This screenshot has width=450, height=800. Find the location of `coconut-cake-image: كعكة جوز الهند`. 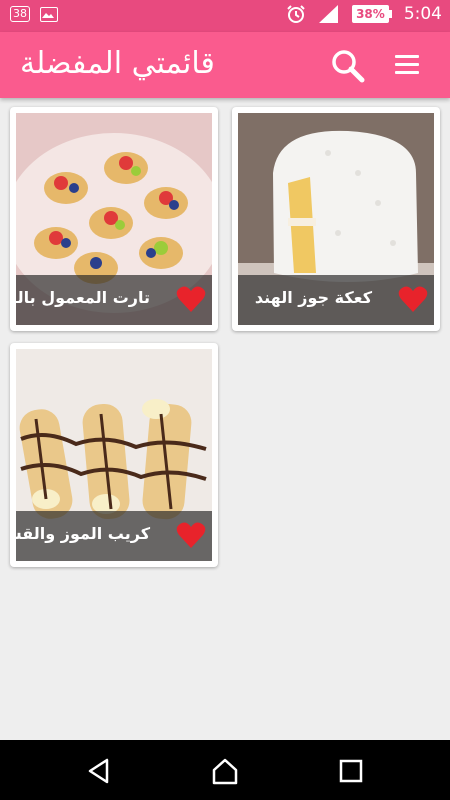

coconut-cake-image: كعكة جوز الهند is located at coordinates (336, 219).